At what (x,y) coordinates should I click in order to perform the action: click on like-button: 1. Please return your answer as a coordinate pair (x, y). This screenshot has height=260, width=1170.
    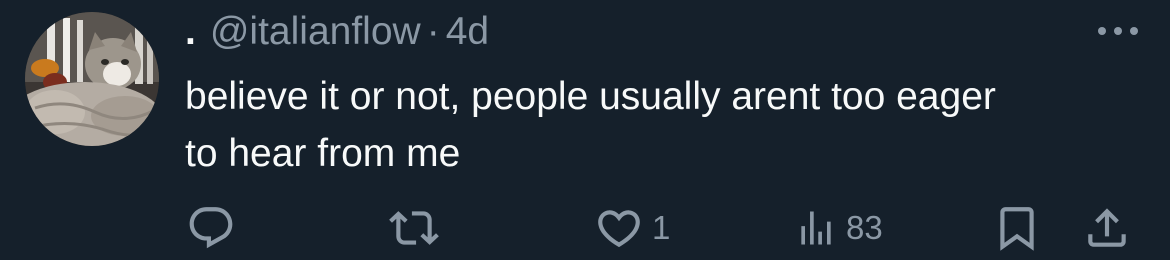
    Looking at the image, I should click on (632, 228).